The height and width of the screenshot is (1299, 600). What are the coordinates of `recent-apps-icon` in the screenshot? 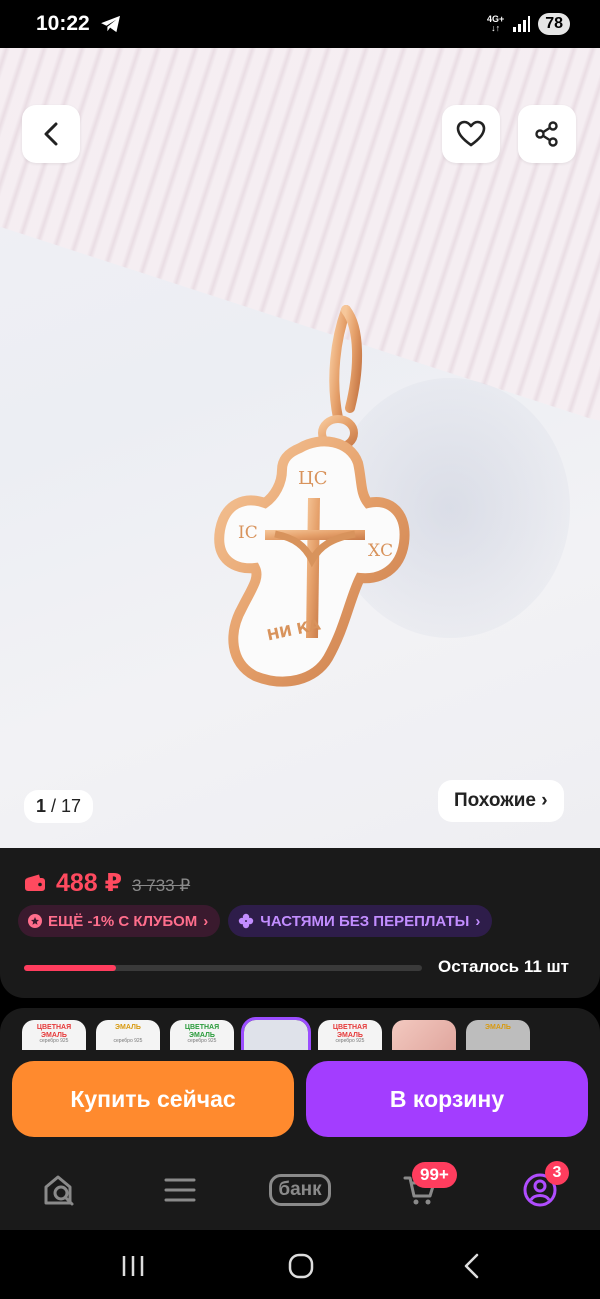 It's located at (133, 1266).